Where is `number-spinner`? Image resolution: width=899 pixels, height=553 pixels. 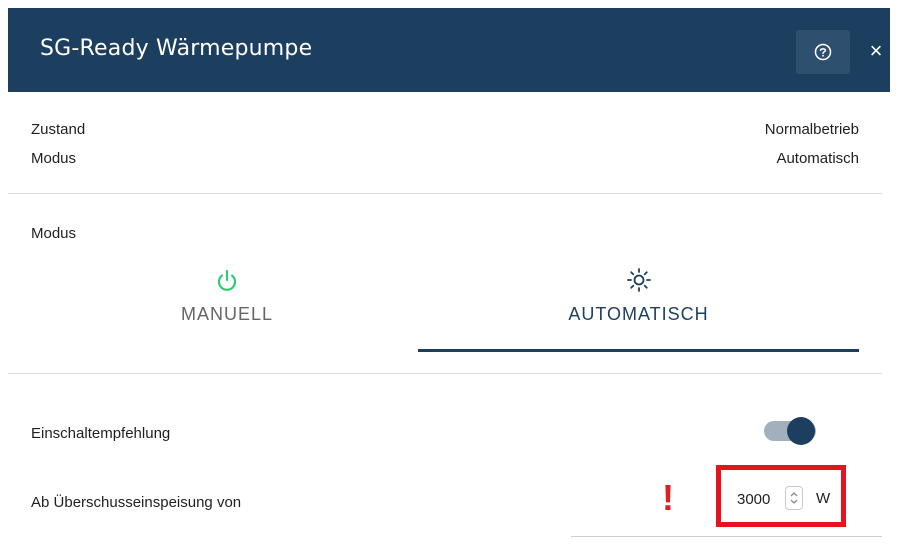
number-spinner is located at coordinates (794, 498).